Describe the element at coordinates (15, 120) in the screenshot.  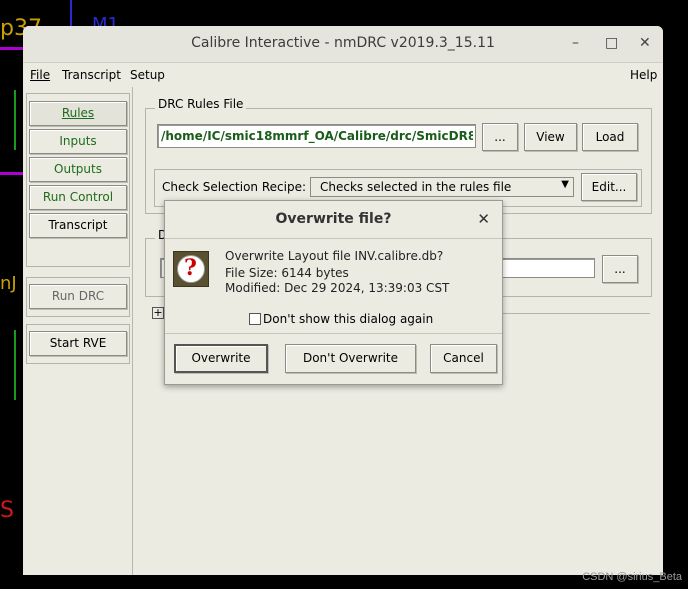
I see `bg-green-line` at that location.